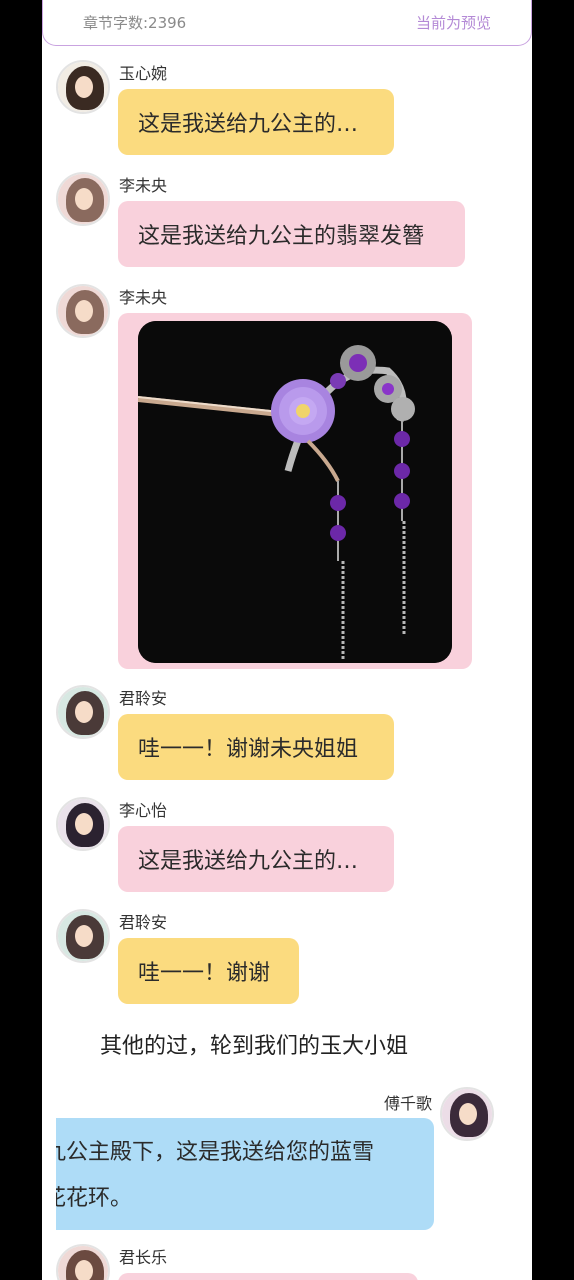  Describe the element at coordinates (215, 1152) in the screenshot. I see `message-line: 九公主殿下，这是我送给您的蓝雪` at that location.